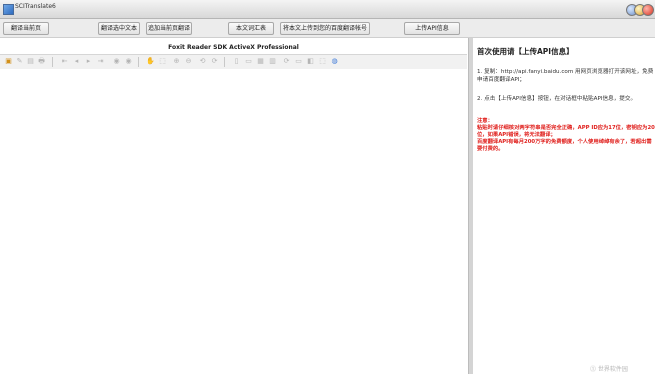  What do you see at coordinates (648, 10) in the screenshot?
I see `close-button` at bounding box center [648, 10].